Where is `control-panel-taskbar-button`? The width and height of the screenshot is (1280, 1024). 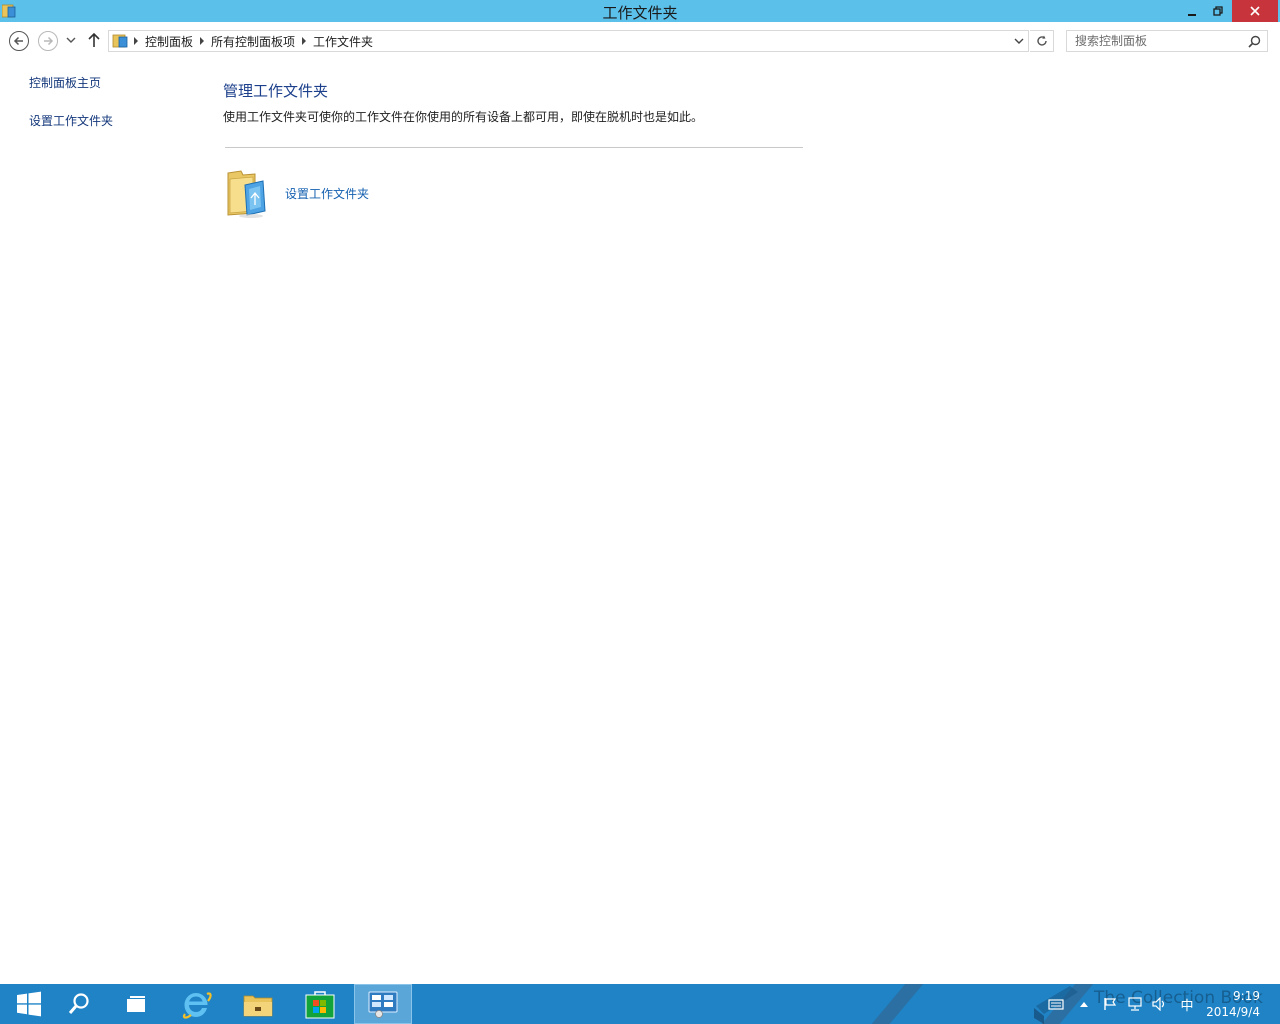 control-panel-taskbar-button is located at coordinates (383, 1004).